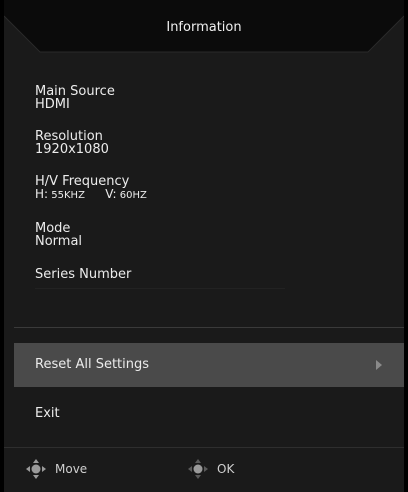 The height and width of the screenshot is (492, 408). I want to click on main-source-value: HDMI, so click(52, 104).